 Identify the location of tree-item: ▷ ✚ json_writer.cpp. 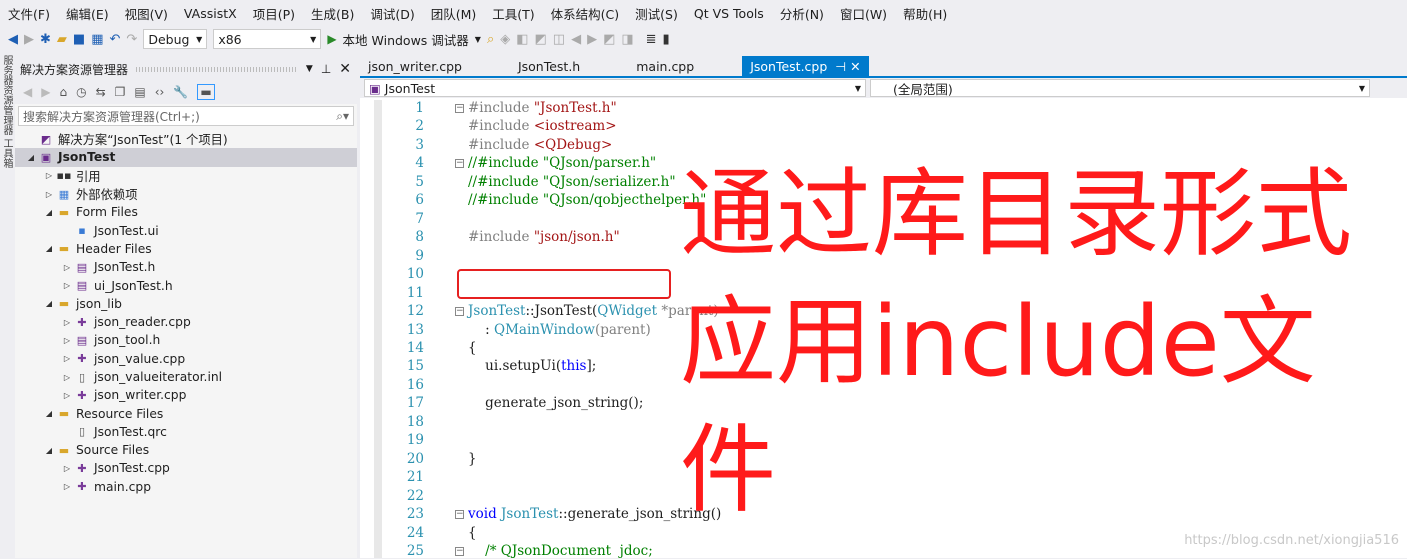
(186, 395).